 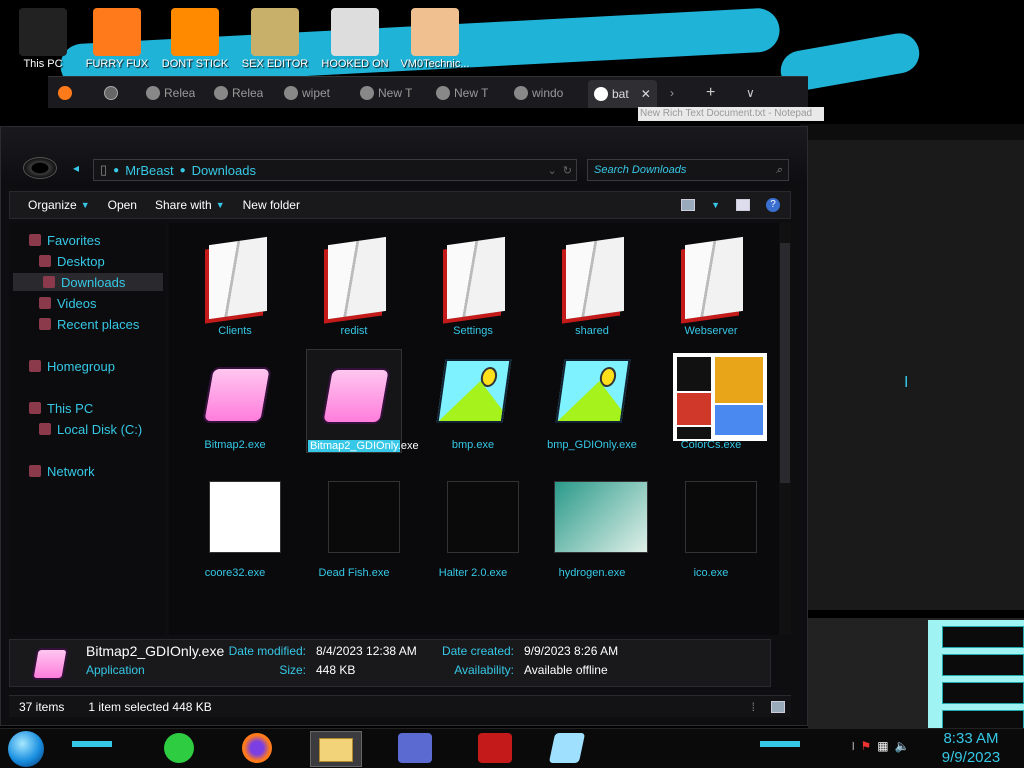 What do you see at coordinates (336, 749) in the screenshot?
I see `file-explorer-taskbar-button` at bounding box center [336, 749].